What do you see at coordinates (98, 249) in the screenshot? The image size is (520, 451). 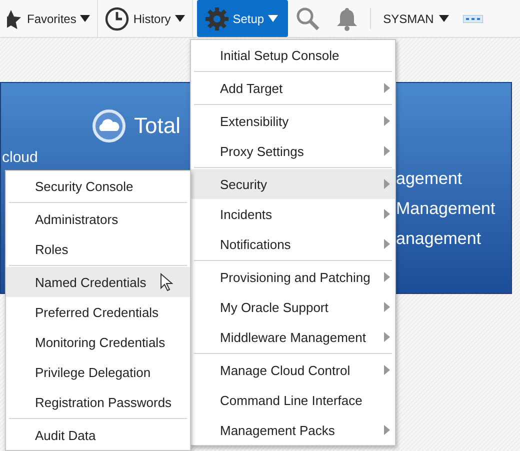 I see `menu-item: Roles` at bounding box center [98, 249].